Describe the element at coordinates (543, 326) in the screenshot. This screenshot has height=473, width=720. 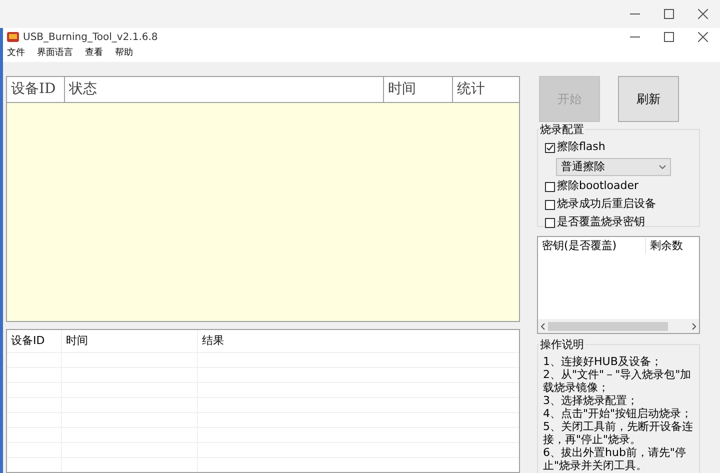
I see `chevron-left-icon` at that location.